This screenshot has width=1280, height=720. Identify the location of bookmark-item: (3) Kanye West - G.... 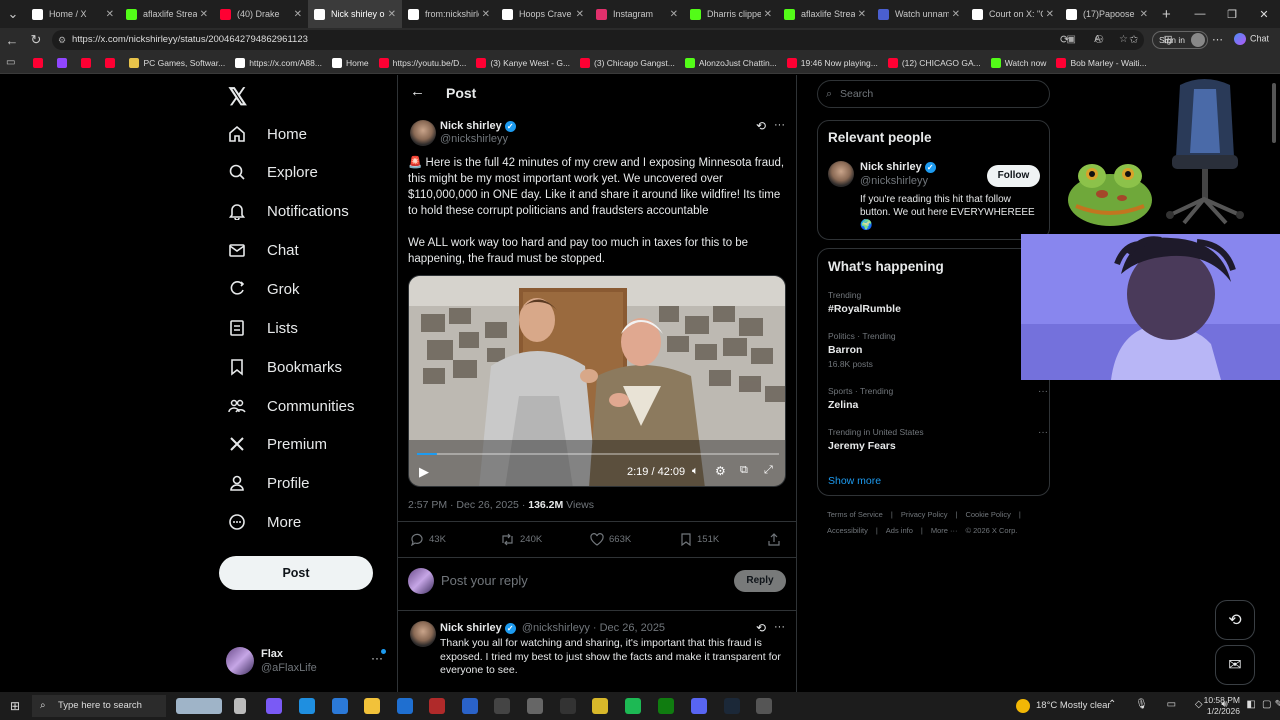
(523, 62).